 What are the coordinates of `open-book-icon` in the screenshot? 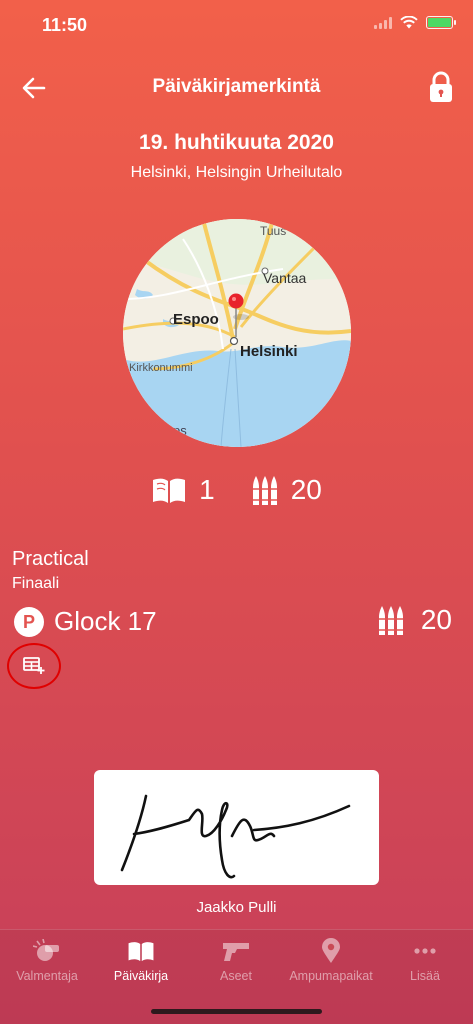 It's located at (169, 490).